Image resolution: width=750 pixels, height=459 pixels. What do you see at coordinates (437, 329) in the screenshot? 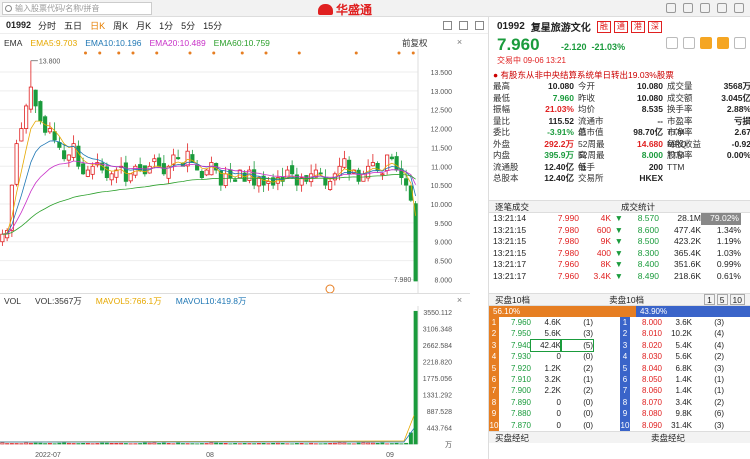
I see `volume-tick: 3106.348` at bounding box center [437, 329].